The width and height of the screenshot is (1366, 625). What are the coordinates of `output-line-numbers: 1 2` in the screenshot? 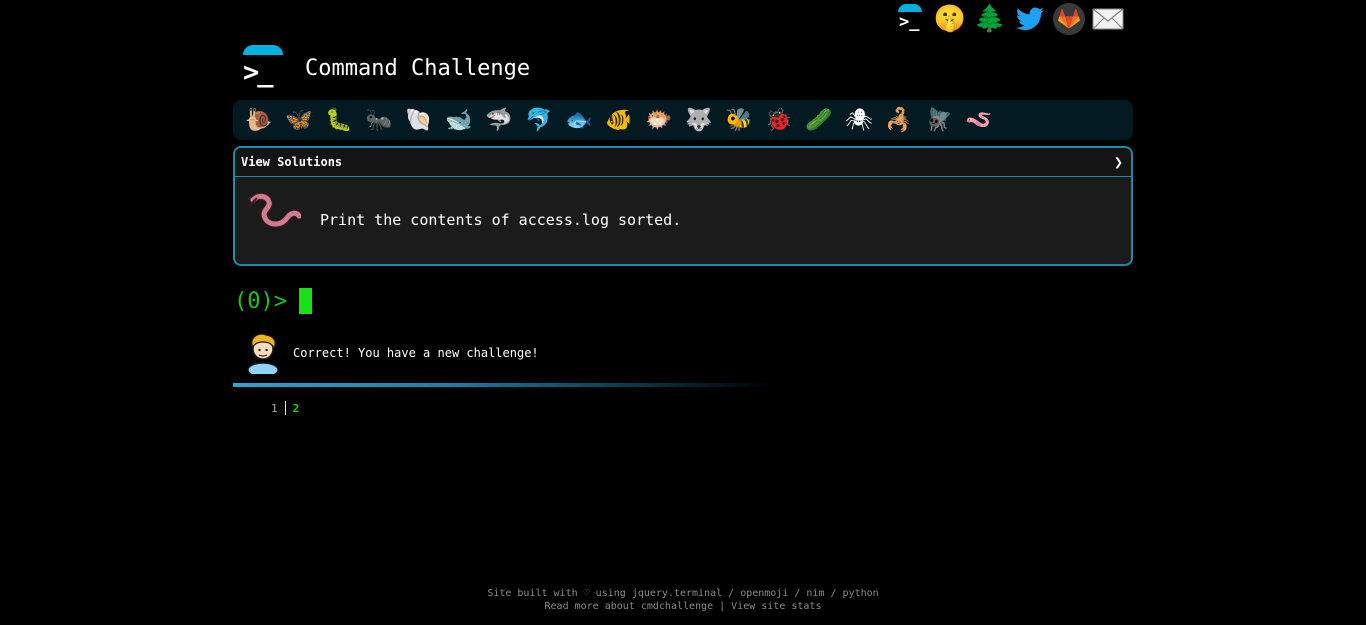 It's located at (285, 408).